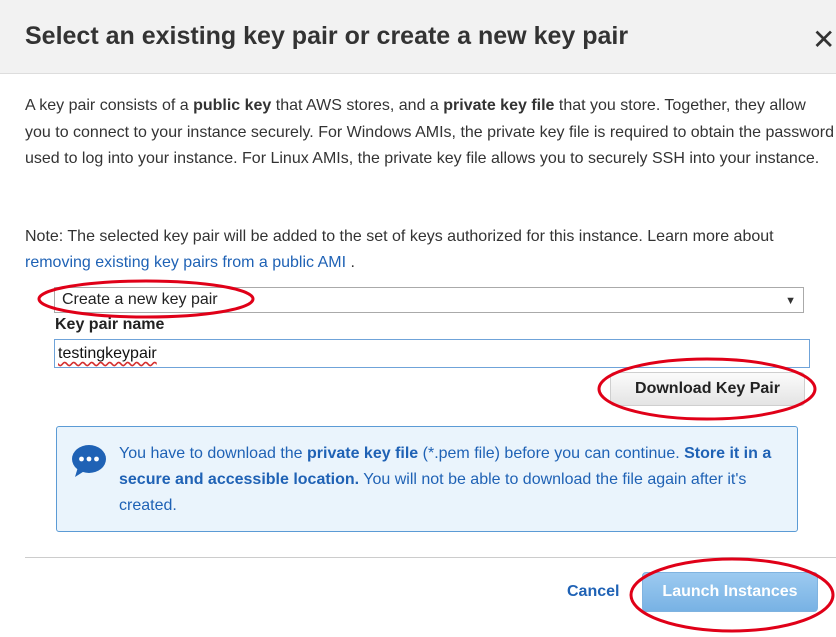  I want to click on description-text: that AWS stores, and a, so click(357, 105).